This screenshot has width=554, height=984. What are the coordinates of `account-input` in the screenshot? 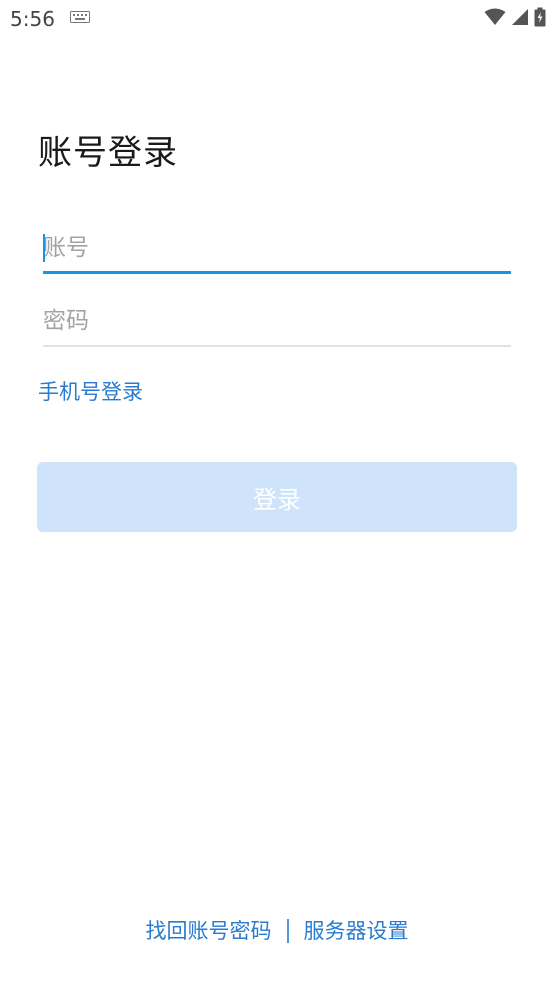 It's located at (277, 248).